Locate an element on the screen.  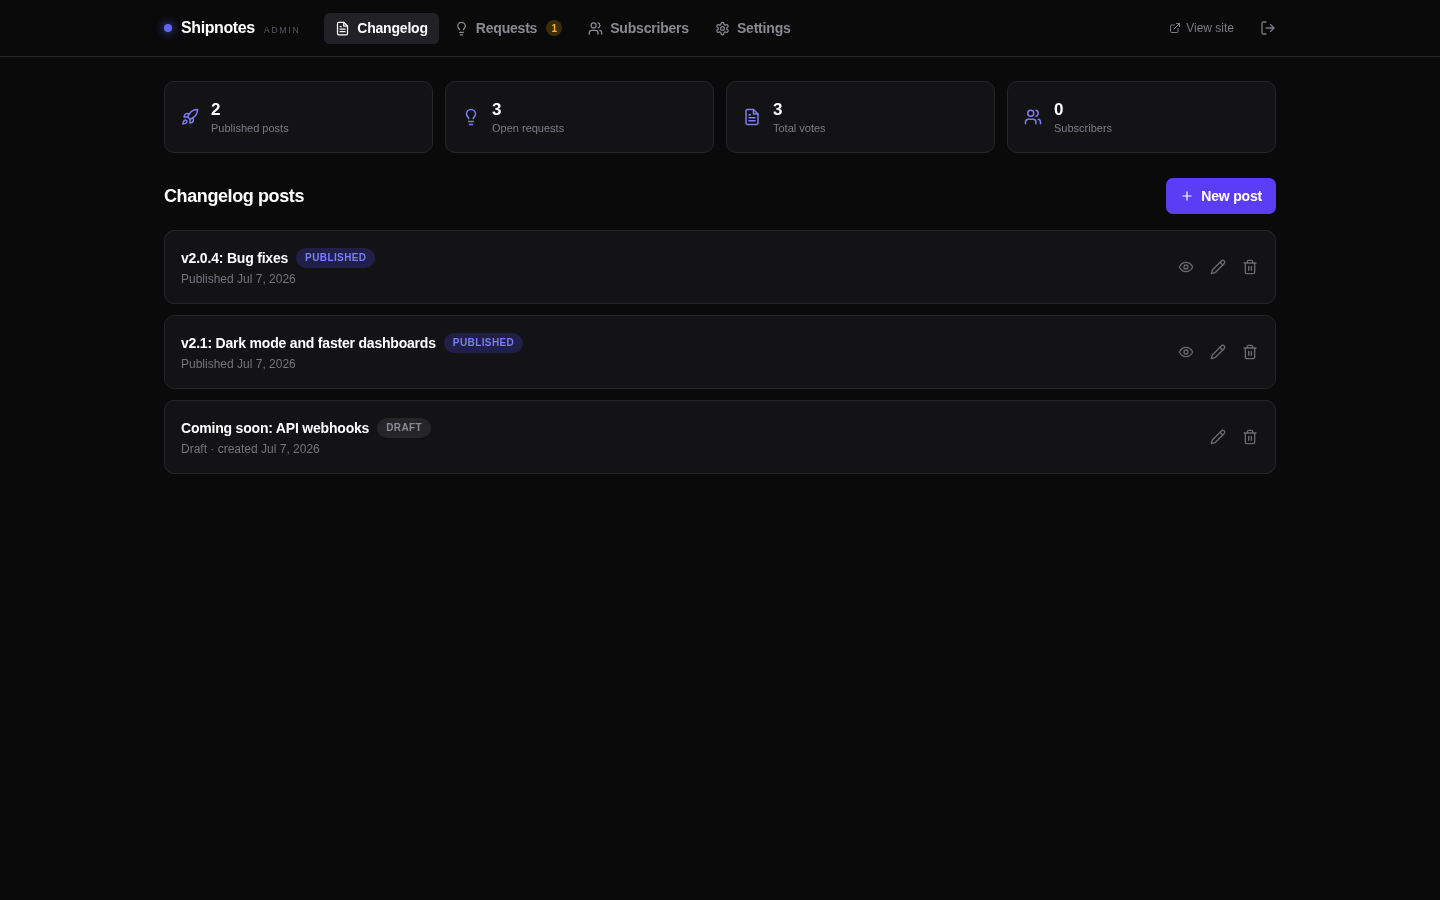
stat-label: Published posts is located at coordinates (250, 127).